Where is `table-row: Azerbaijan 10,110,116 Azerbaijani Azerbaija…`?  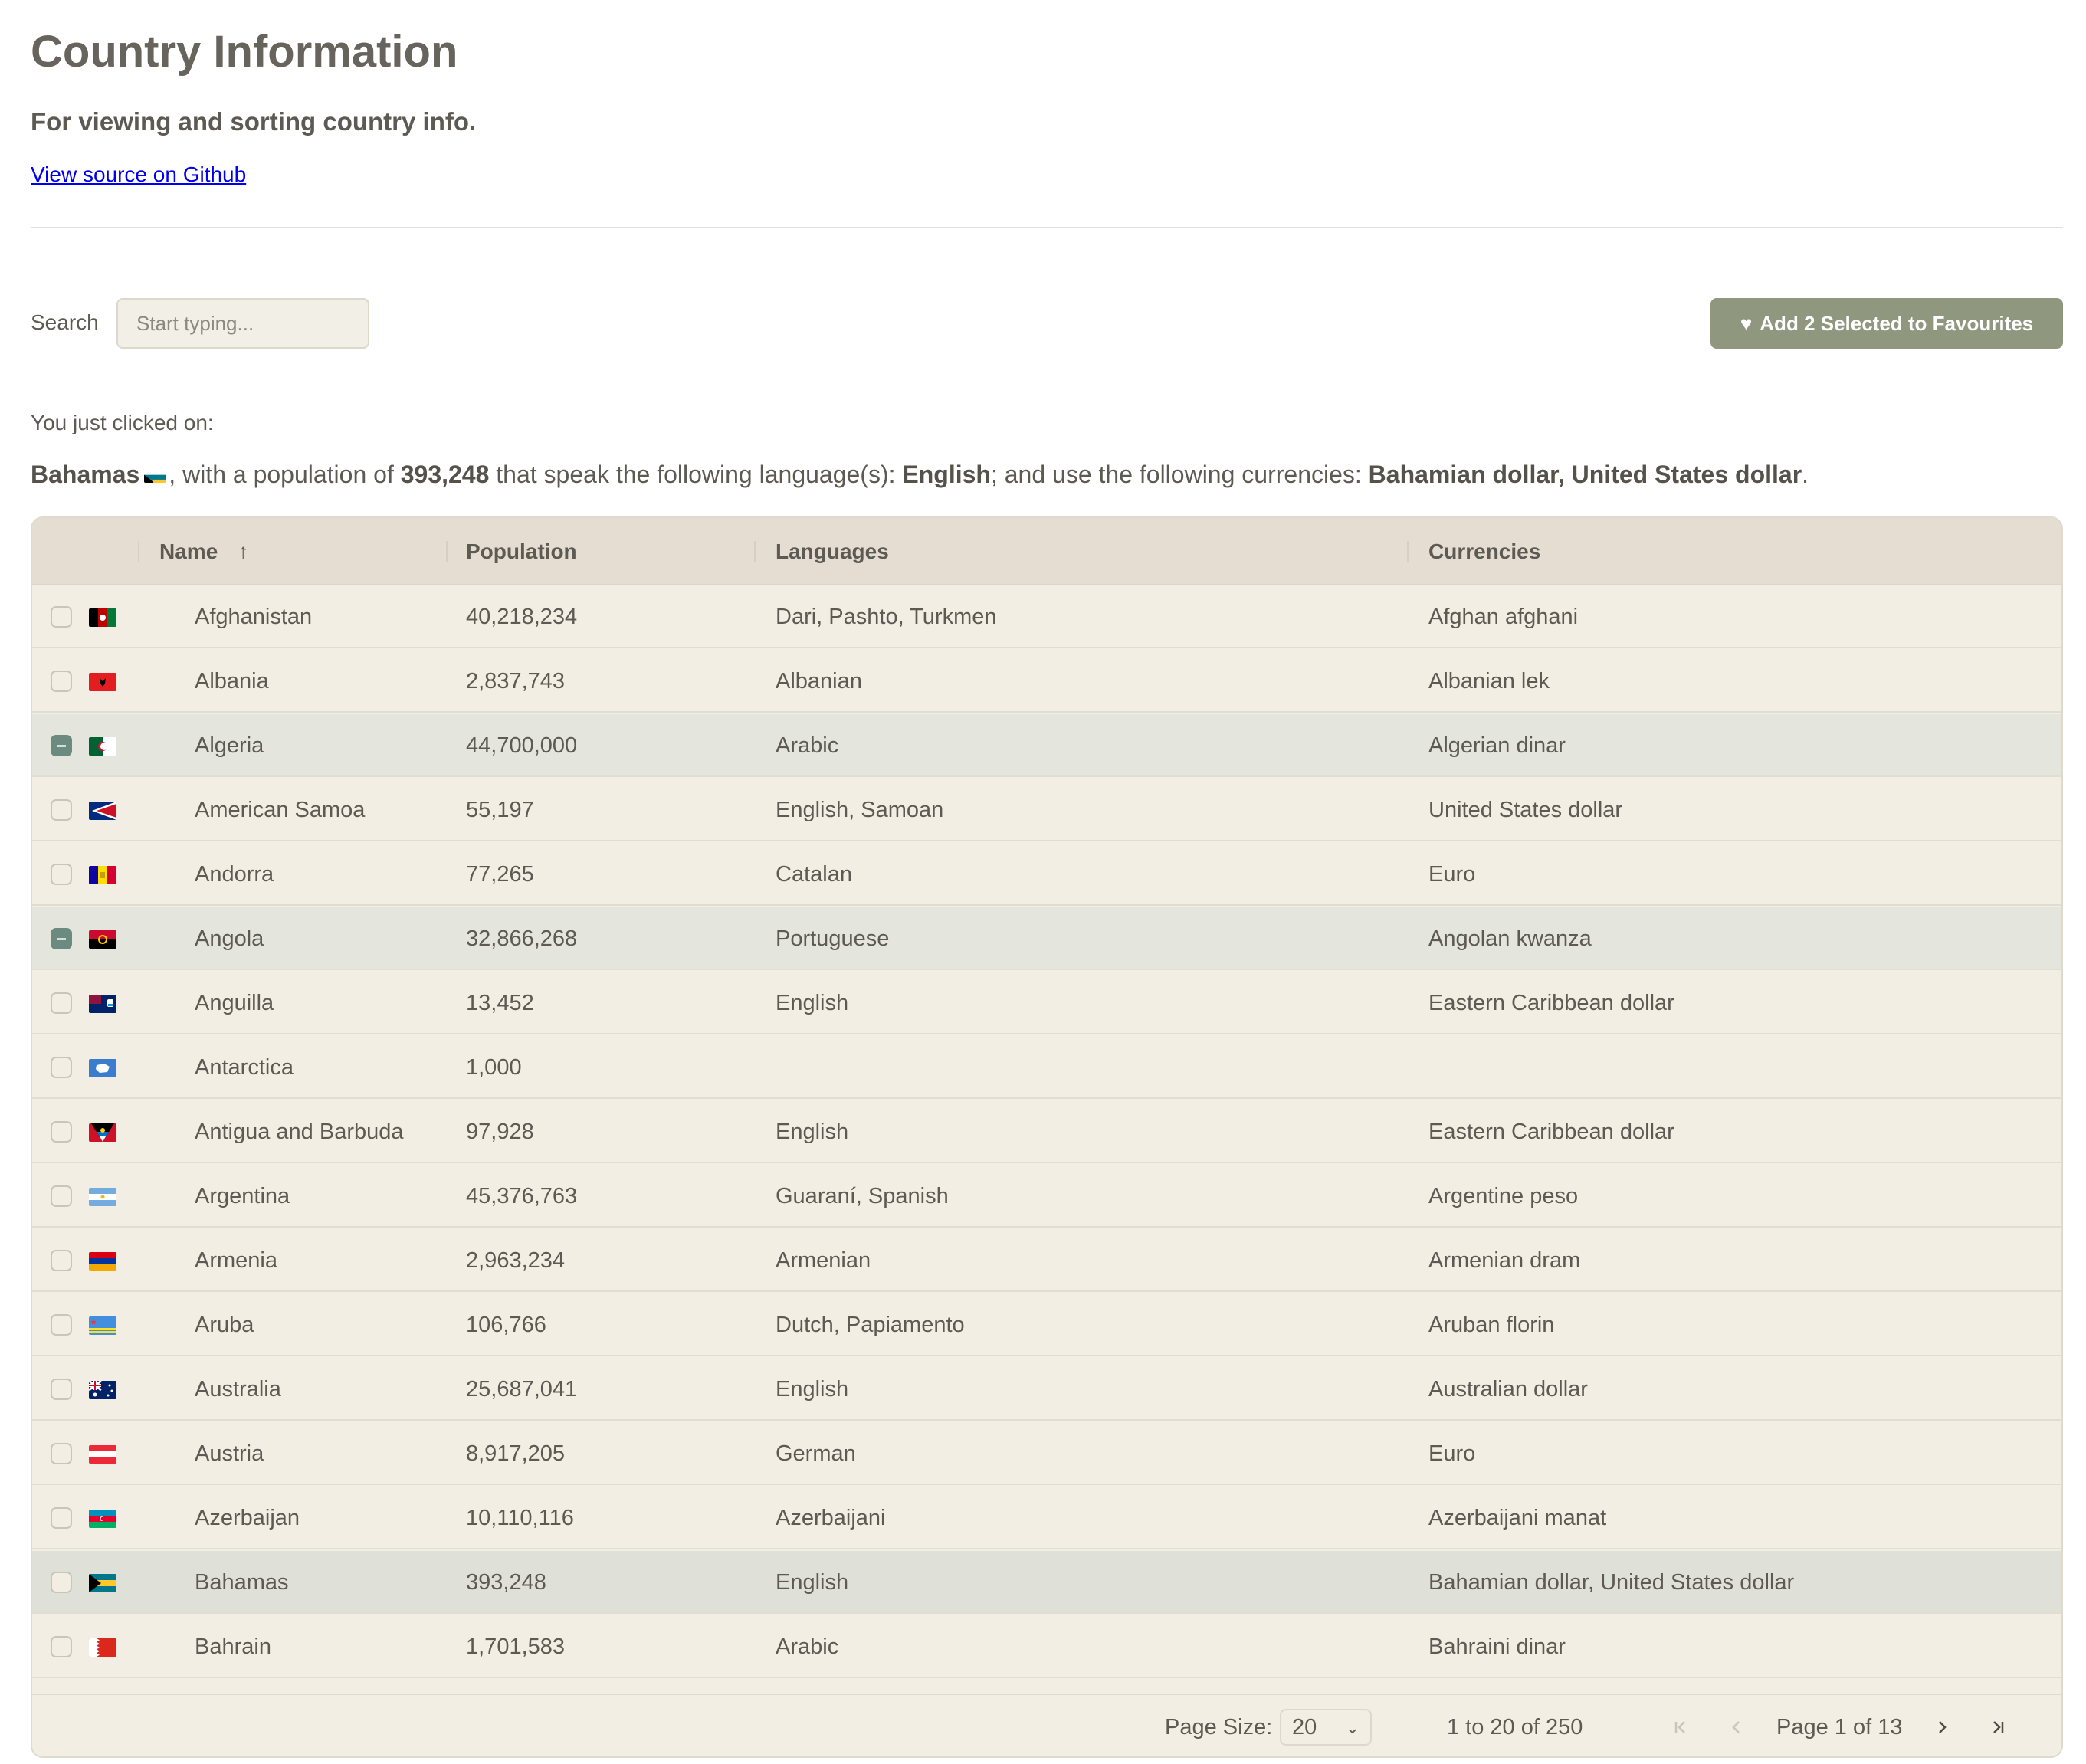 table-row: Azerbaijan 10,110,116 Azerbaijani Azerbaija… is located at coordinates (1046, 1518).